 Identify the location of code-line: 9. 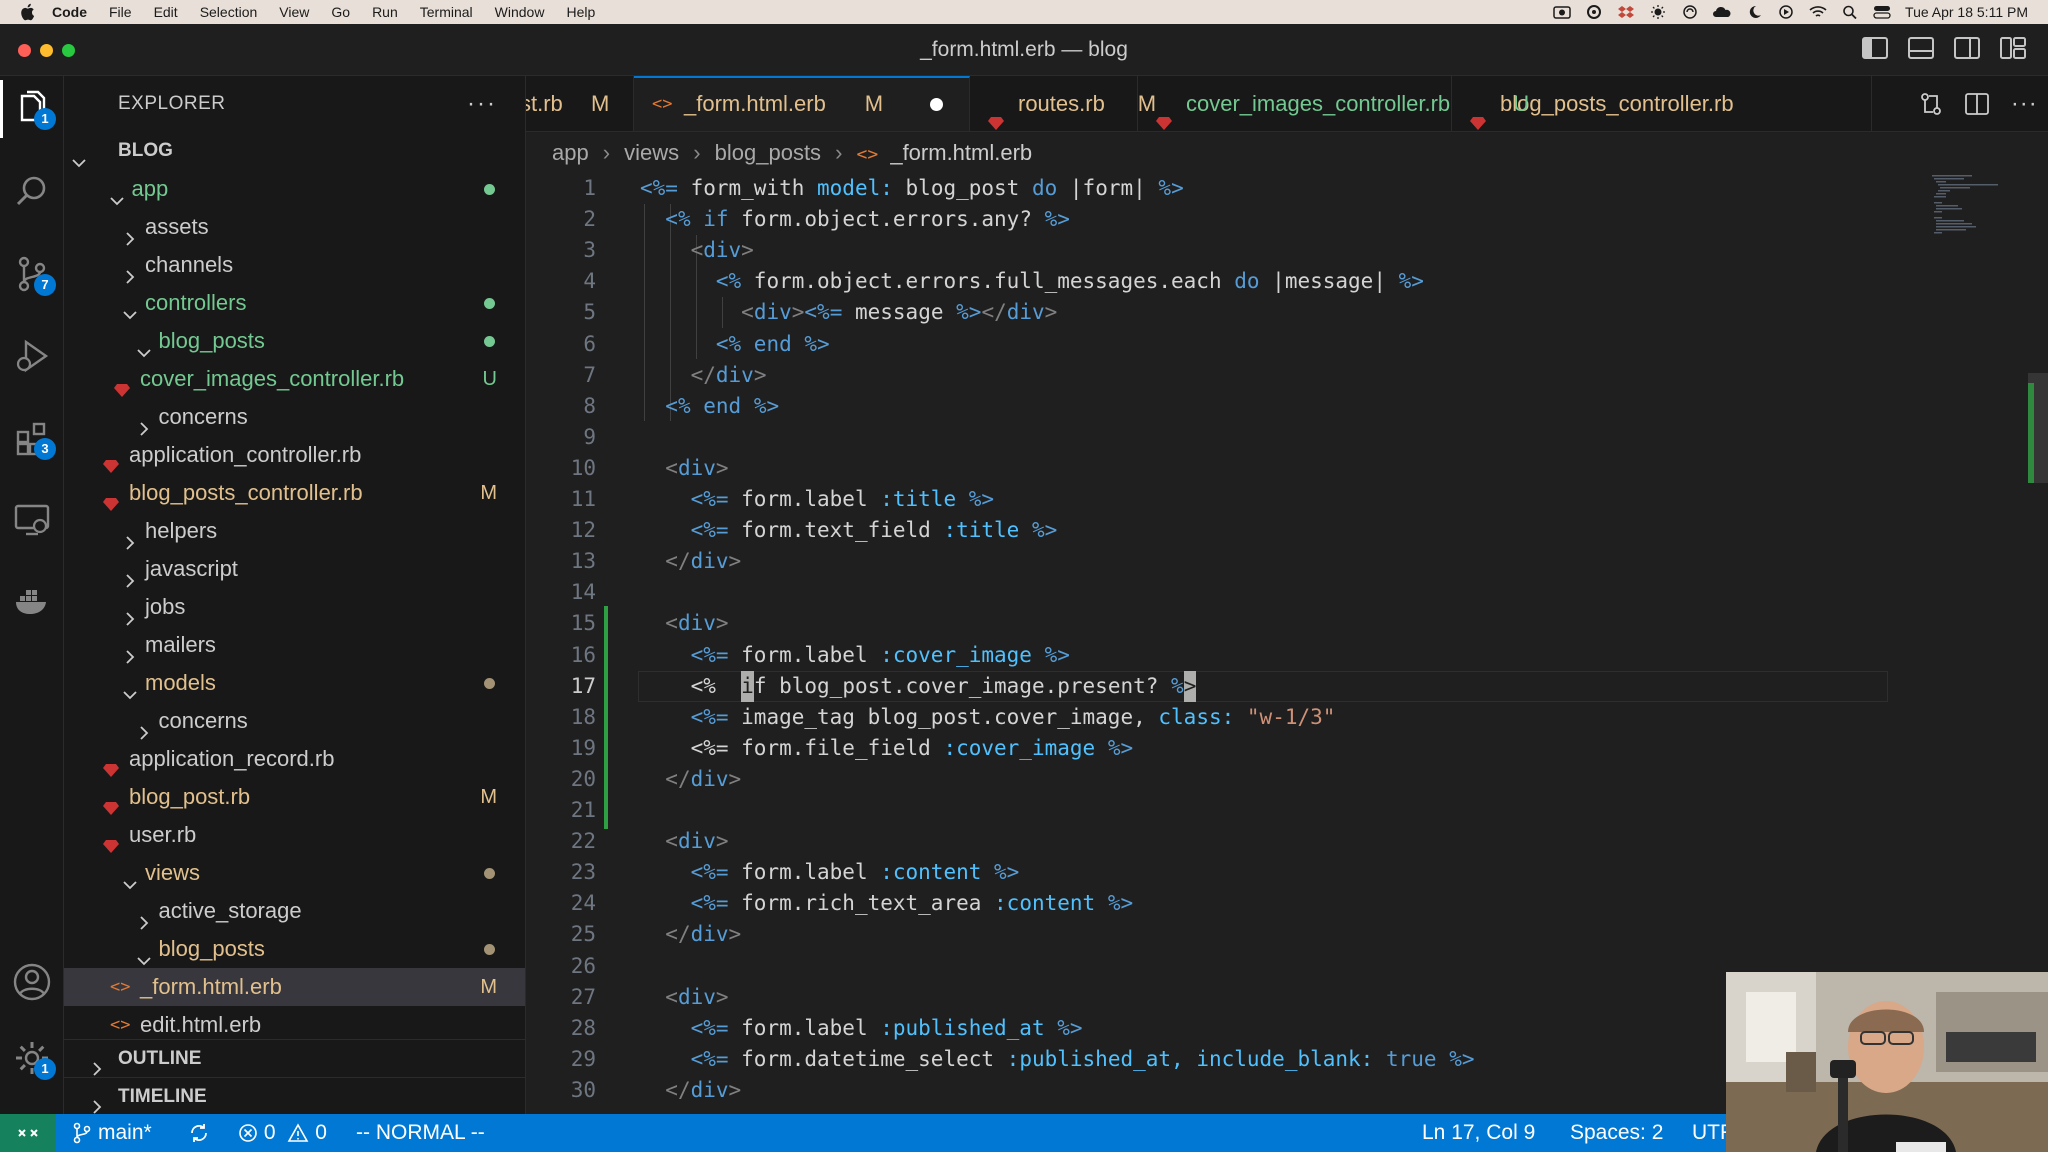
(1266, 437).